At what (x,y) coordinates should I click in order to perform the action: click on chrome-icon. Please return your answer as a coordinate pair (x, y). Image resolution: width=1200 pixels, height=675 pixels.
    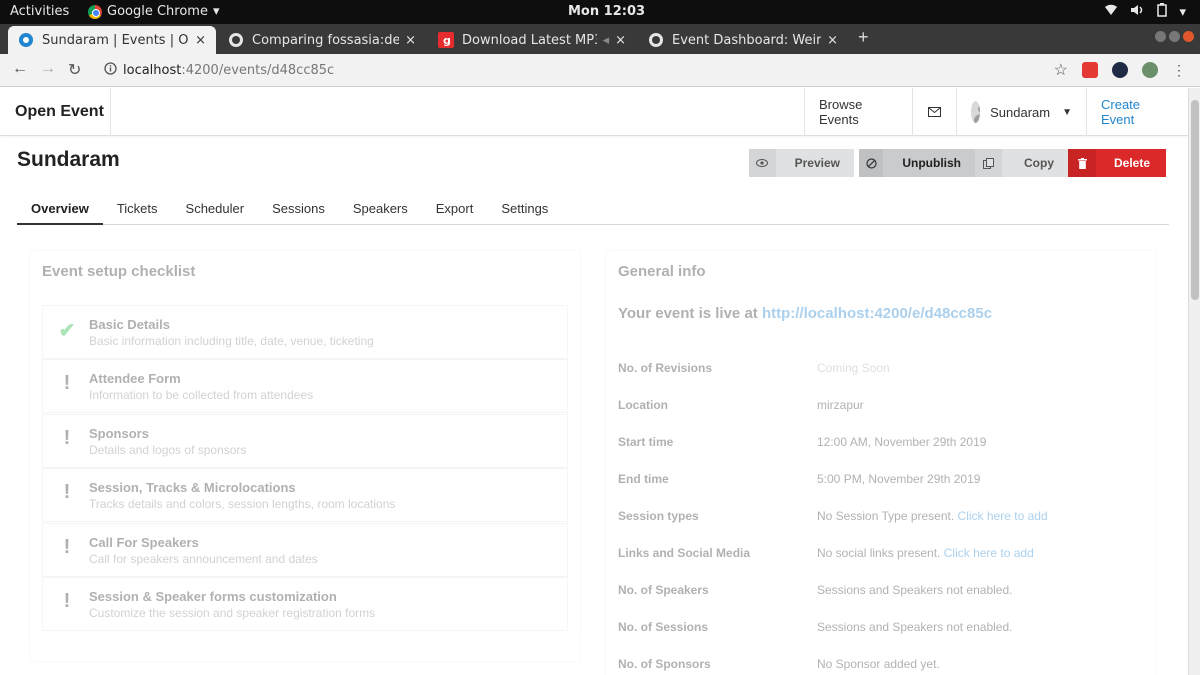
    Looking at the image, I should click on (95, 11).